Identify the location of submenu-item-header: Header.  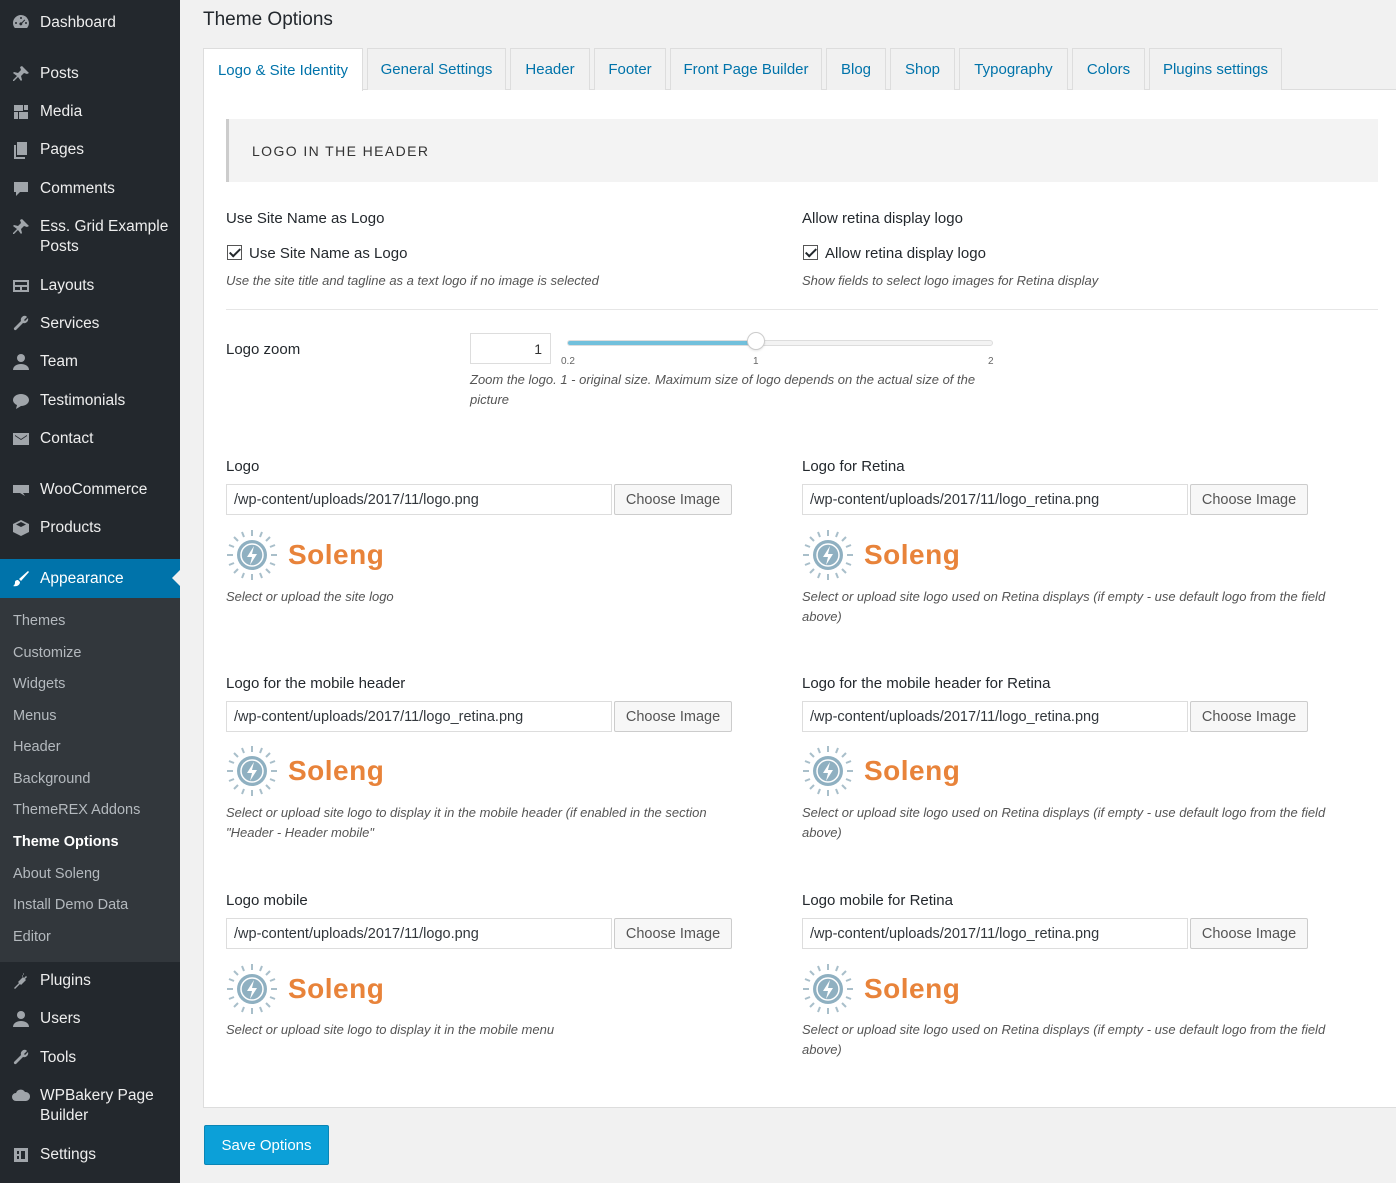
(37, 747).